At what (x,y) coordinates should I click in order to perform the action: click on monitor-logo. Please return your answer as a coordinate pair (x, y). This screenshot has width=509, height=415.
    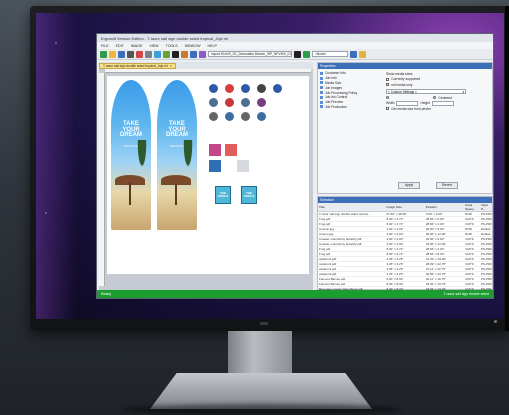
    Looking at the image, I should click on (264, 323).